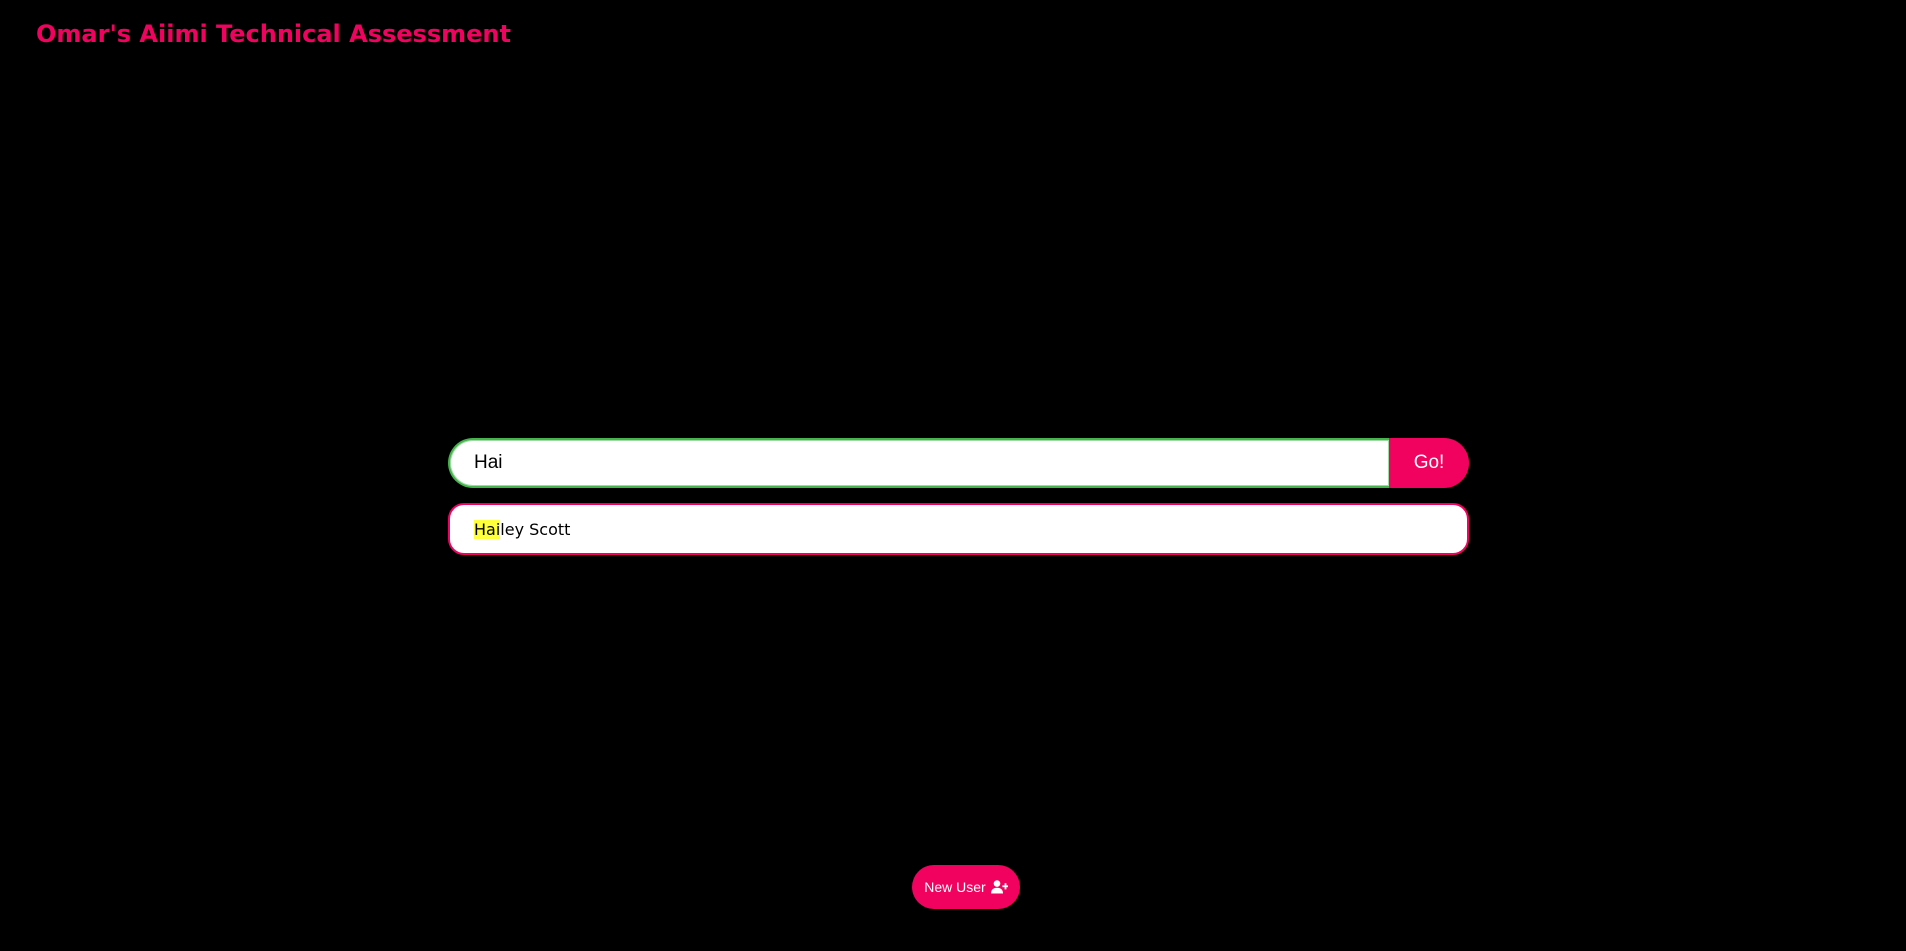 The image size is (1906, 951). Describe the element at coordinates (955, 887) in the screenshot. I see `new-user-label: New User` at that location.